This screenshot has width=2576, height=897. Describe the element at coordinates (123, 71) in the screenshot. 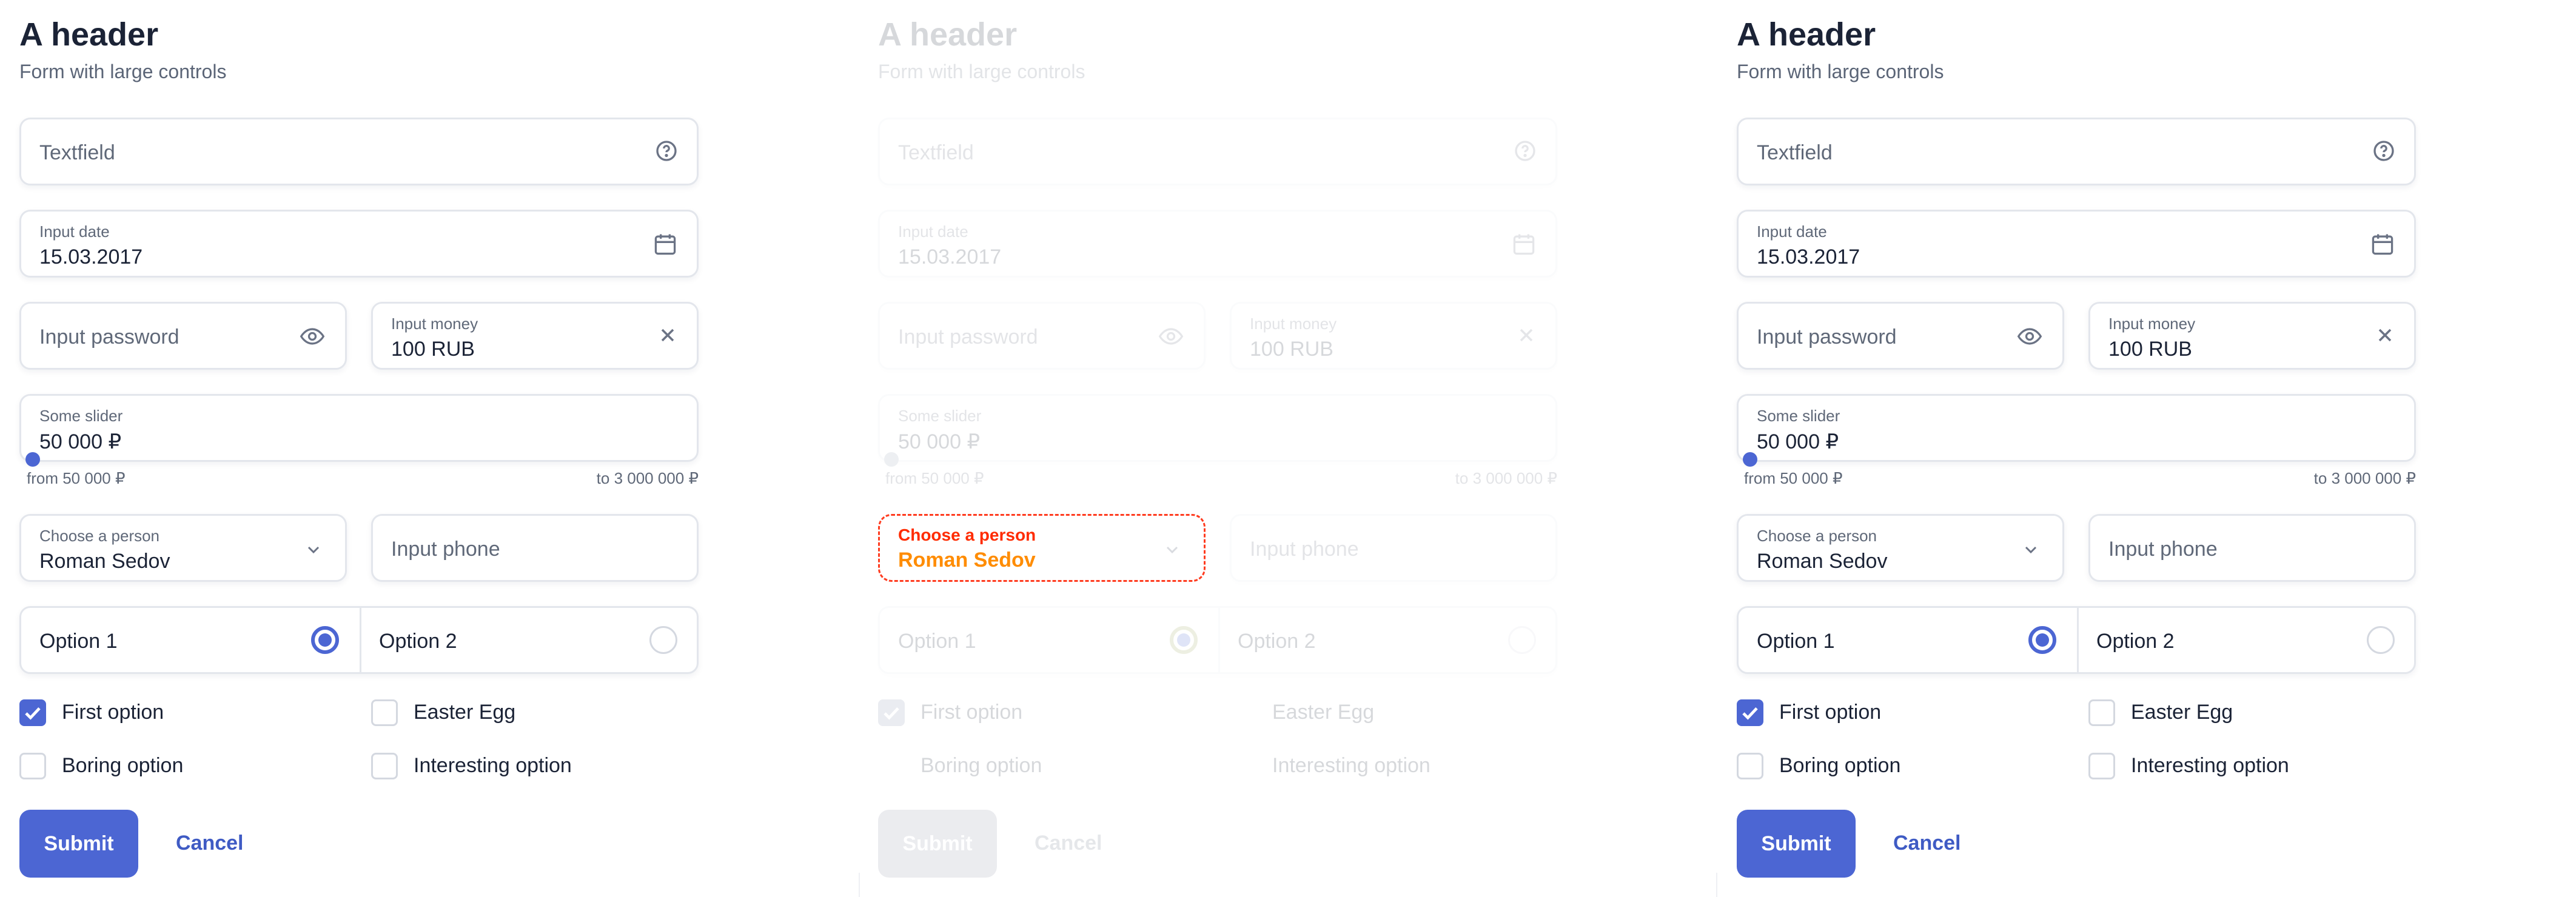

I see `form-subheader: Form with large controls` at that location.